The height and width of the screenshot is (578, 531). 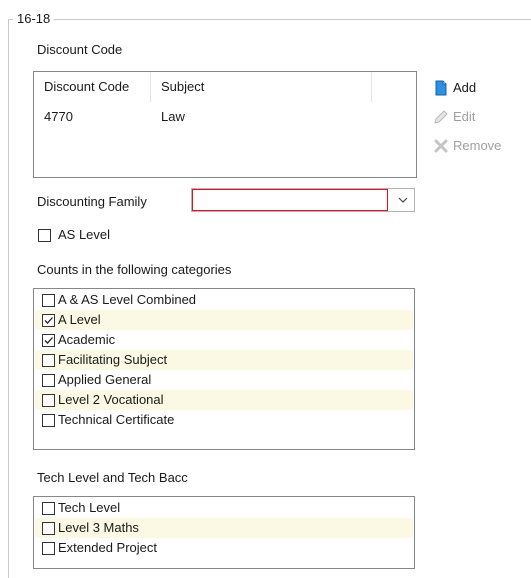 I want to click on checklist-item-label: Applied General, so click(x=105, y=379).